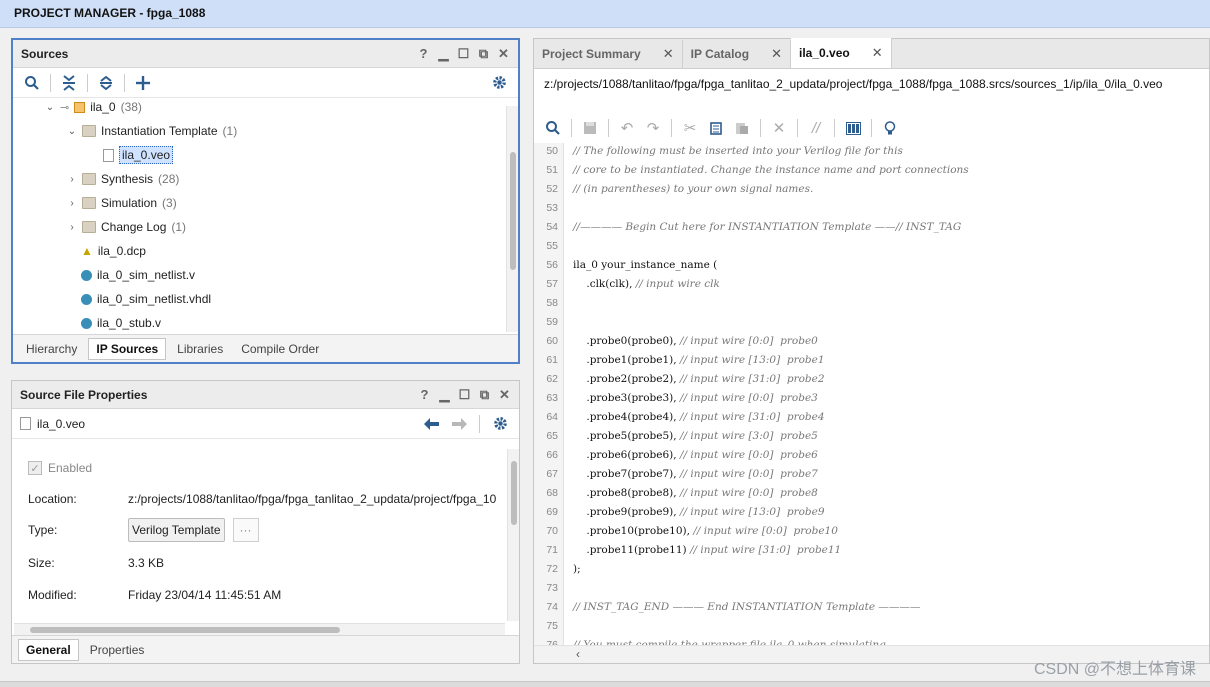 The height and width of the screenshot is (687, 1210). I want to click on tree-item: ila_0_sim_netlist.vhdl, so click(146, 299).